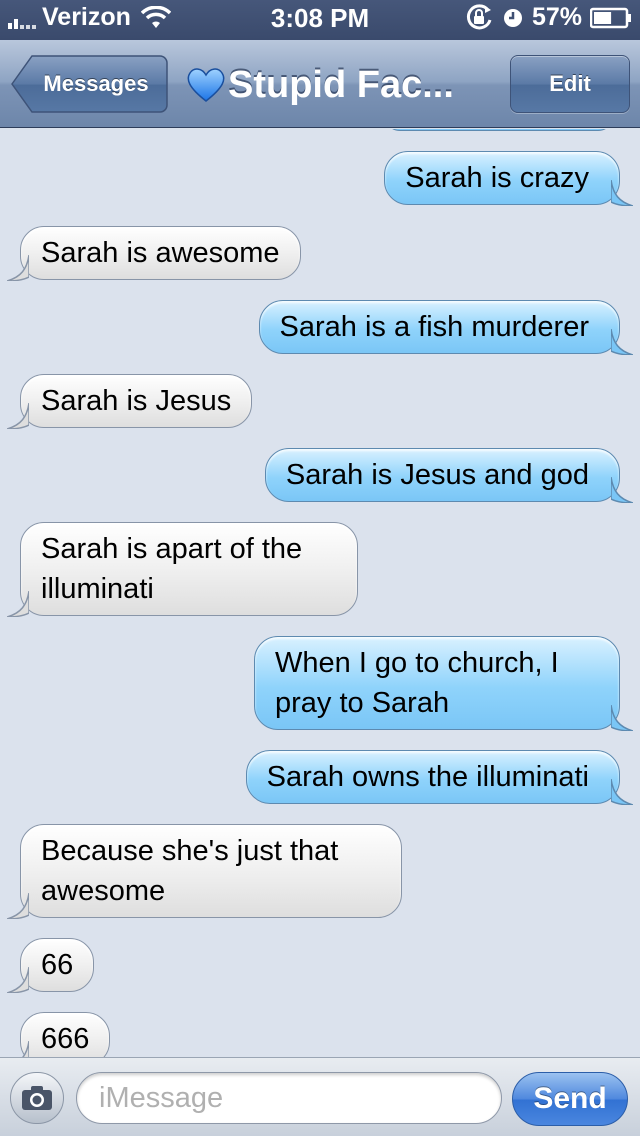 The image size is (640, 1136). Describe the element at coordinates (570, 84) in the screenshot. I see `edit-button: Edit` at that location.